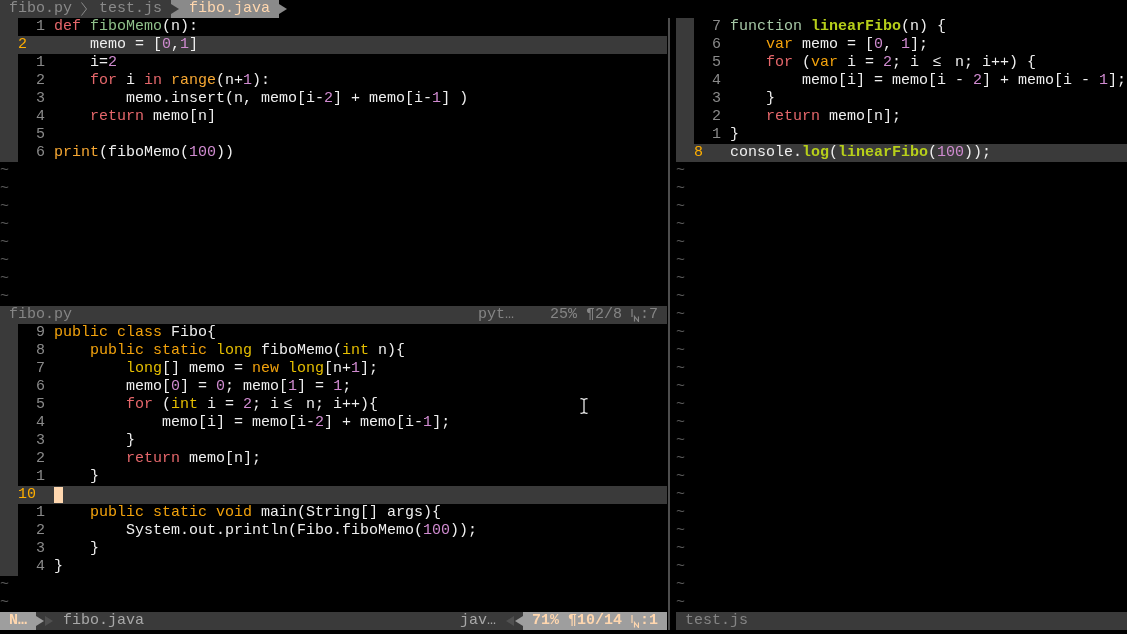  Describe the element at coordinates (302, 531) in the screenshot. I see `code-line: System.out.println(Fibo.fiboMemo(100));` at that location.